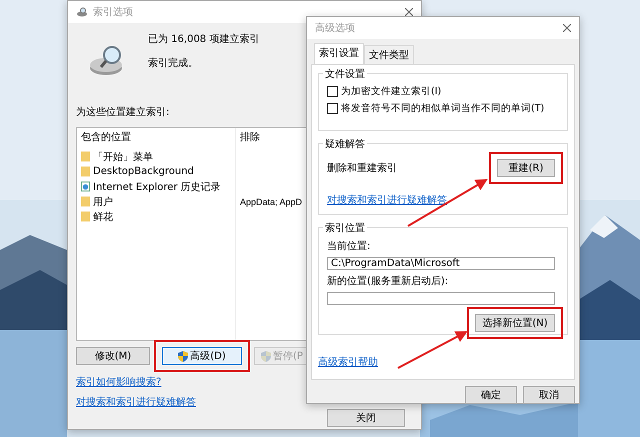  I want to click on field-label: 当前位置:, so click(349, 246).